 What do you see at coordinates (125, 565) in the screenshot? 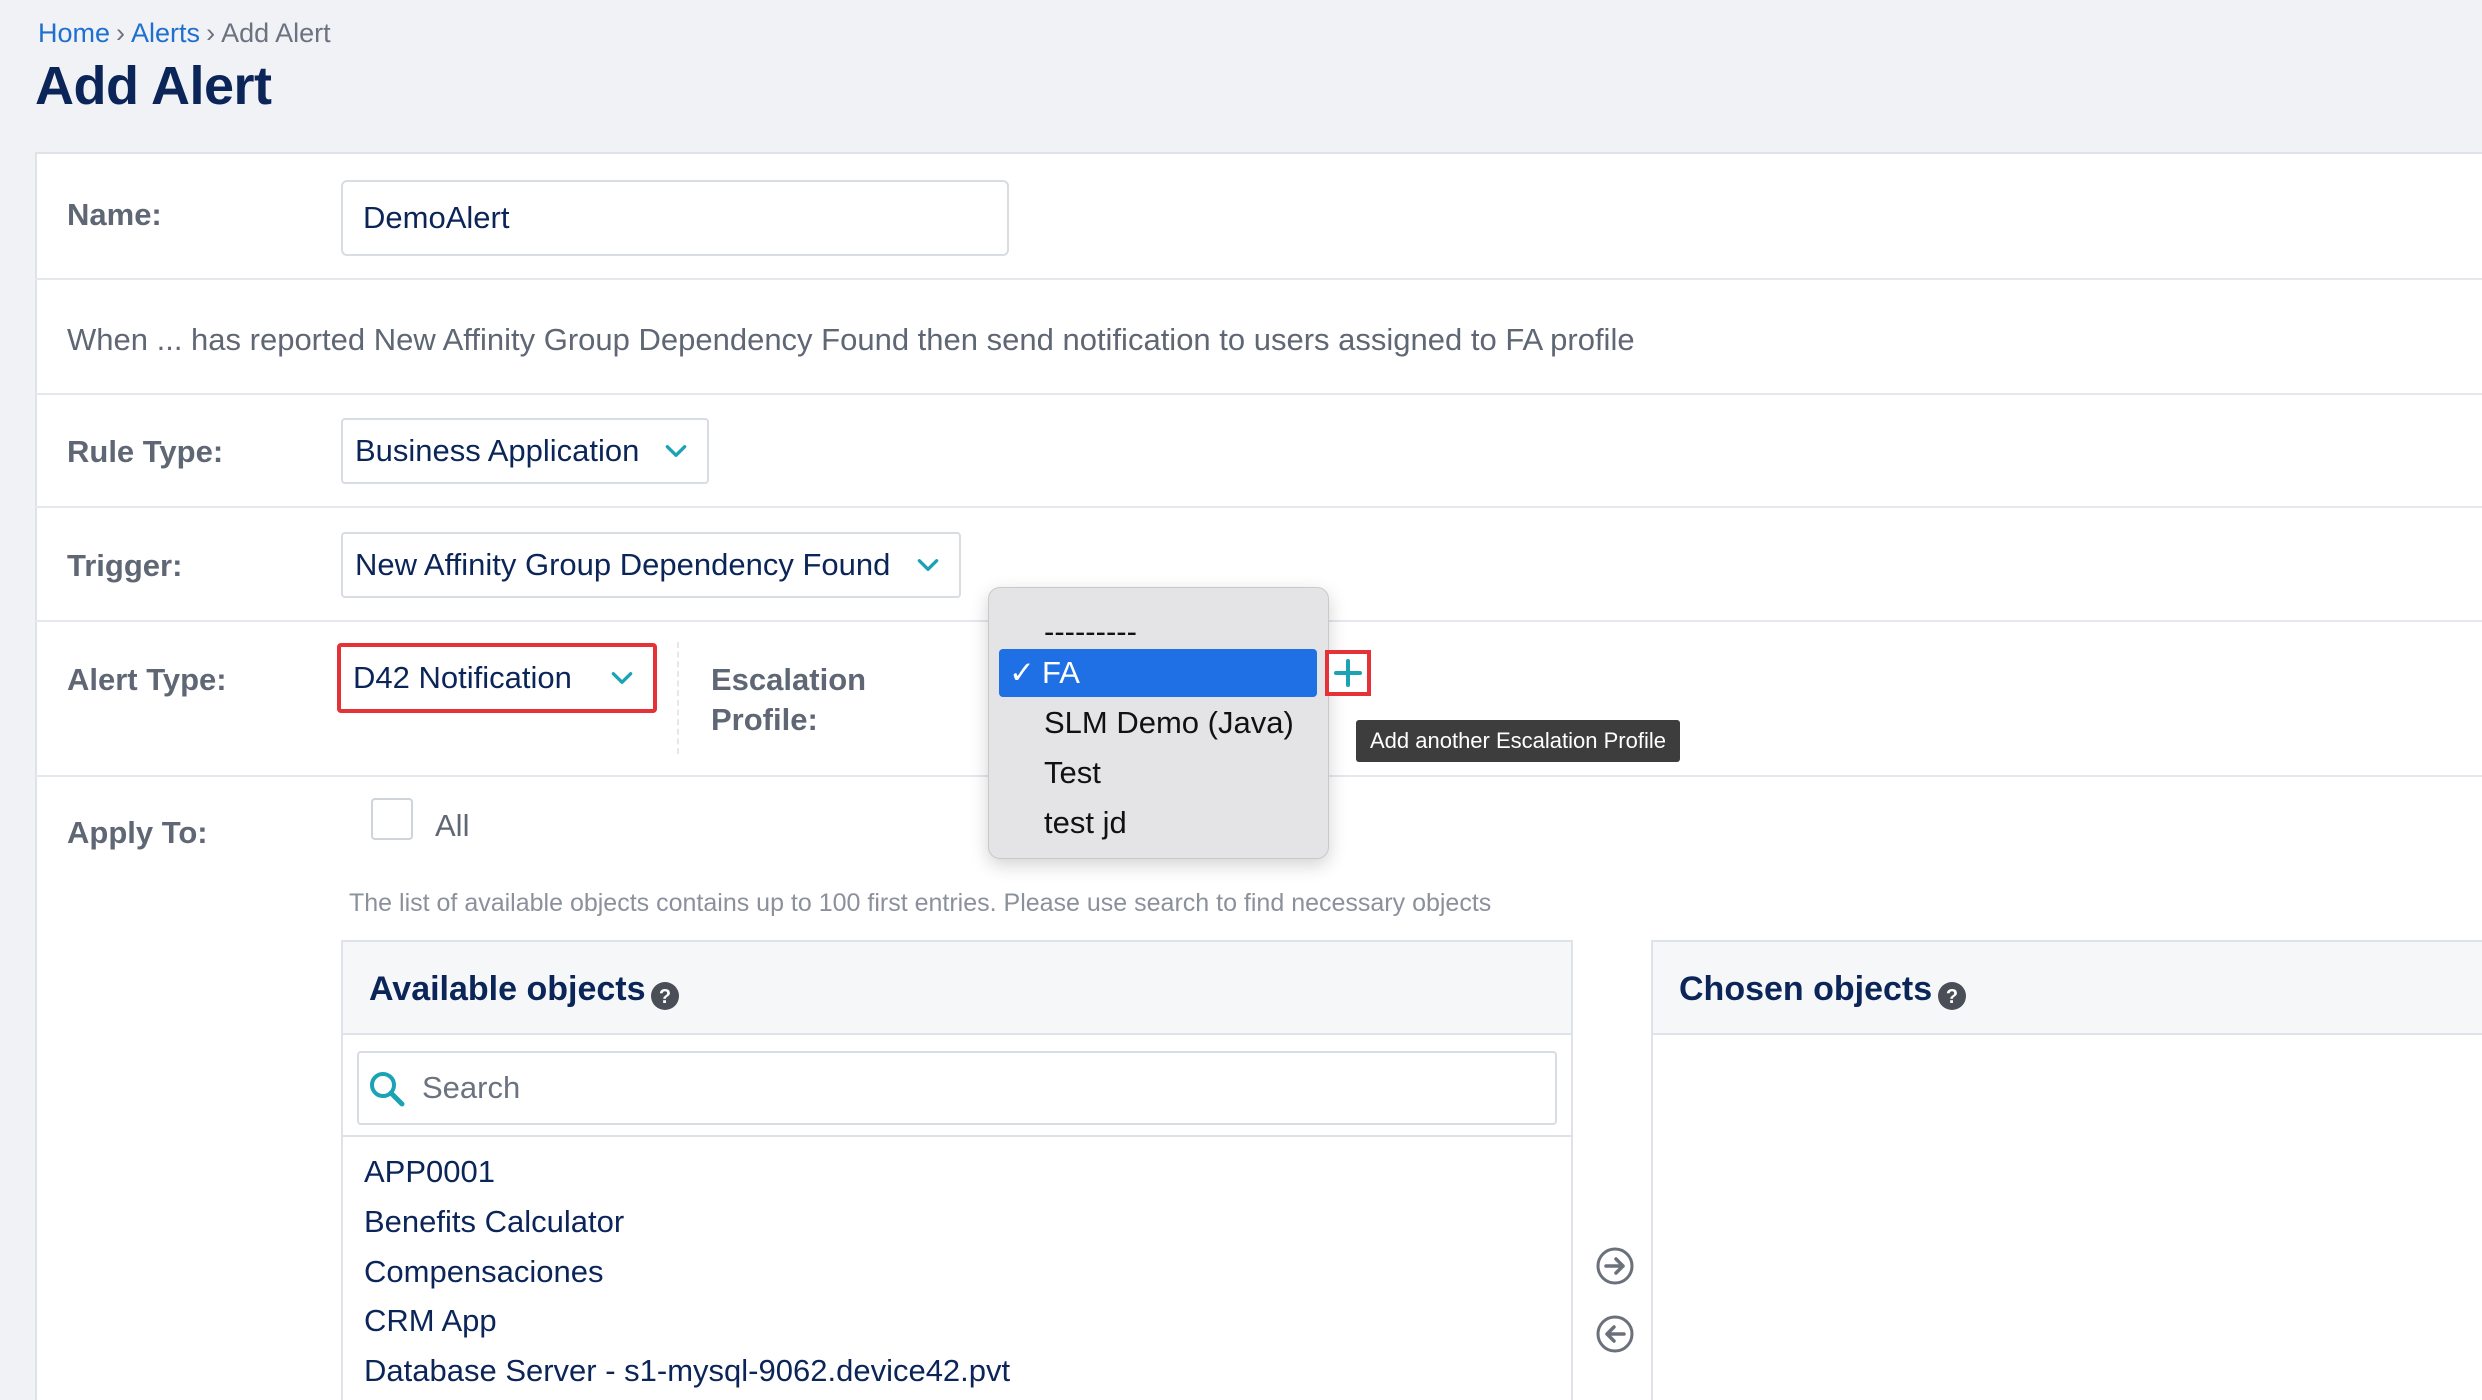
I see `trigger-label: Trigger:` at bounding box center [125, 565].